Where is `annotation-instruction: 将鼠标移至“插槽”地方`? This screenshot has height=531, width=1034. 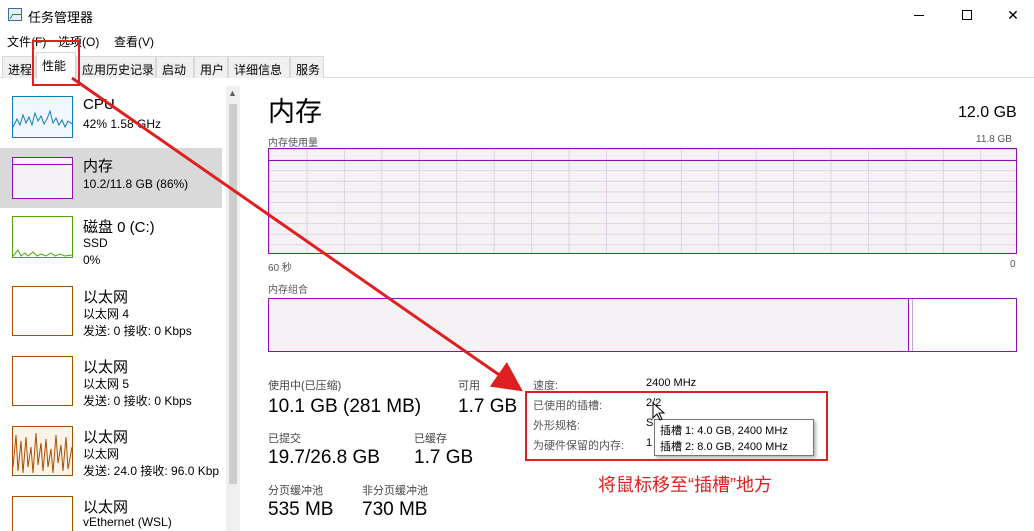 annotation-instruction: 将鼠标移至“插槽”地方 is located at coordinates (685, 485).